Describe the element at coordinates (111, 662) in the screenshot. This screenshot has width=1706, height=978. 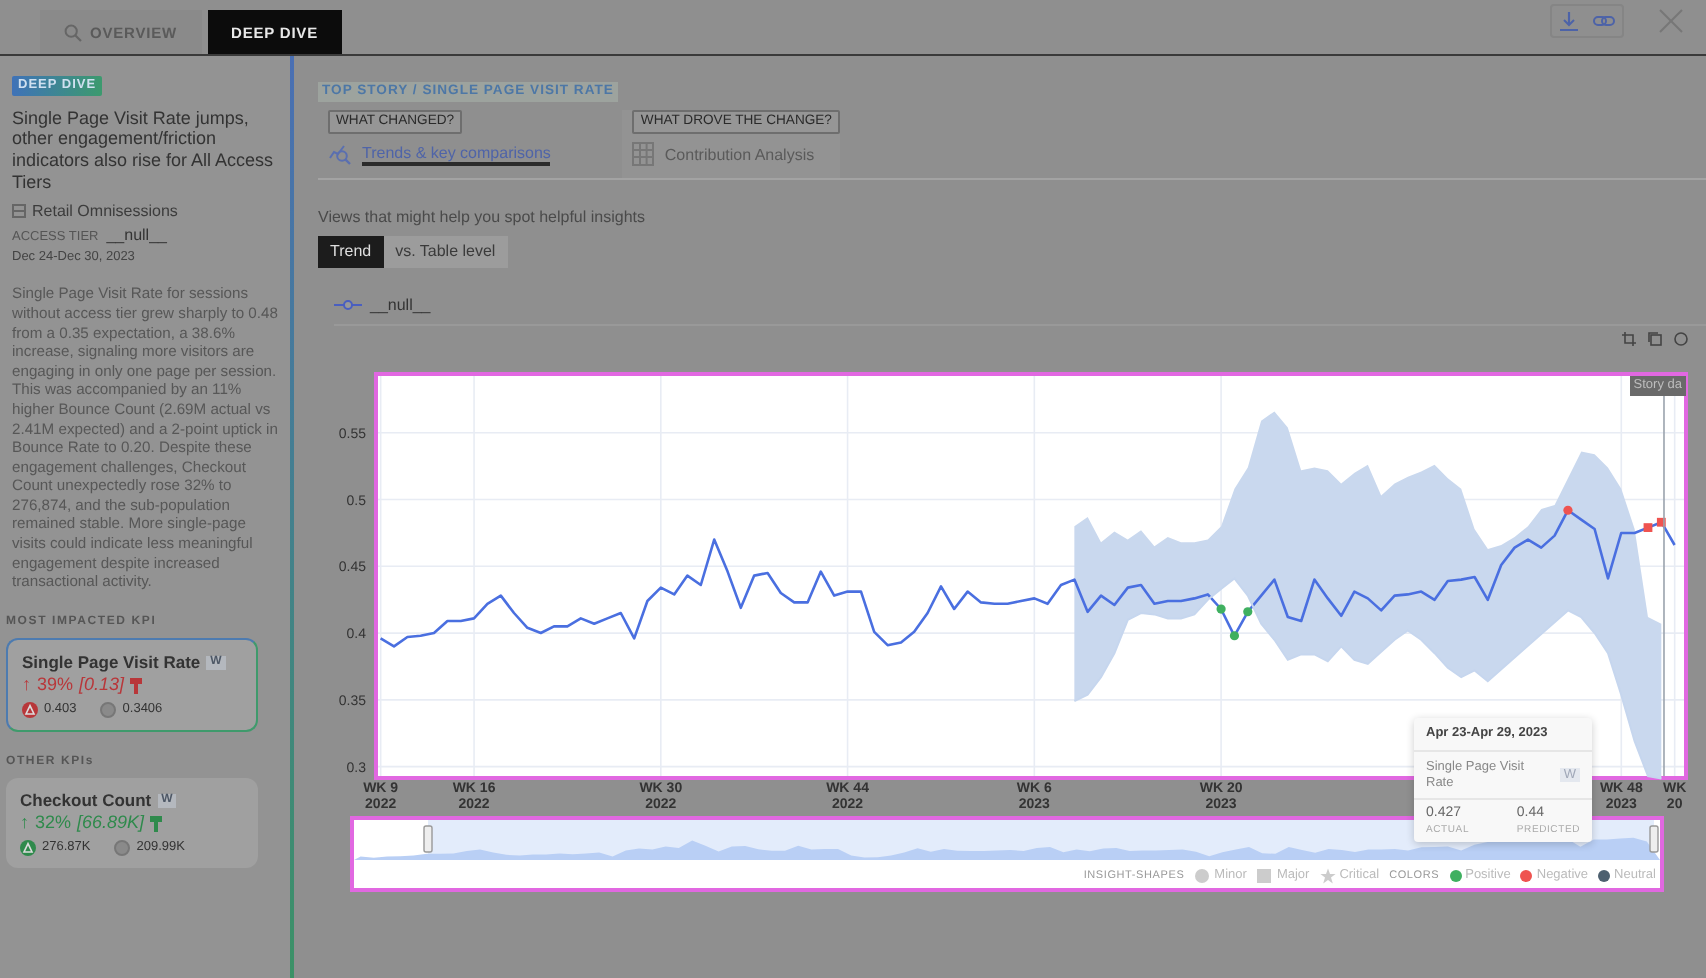
I see `kpi-name: Single Page Visit Rate` at that location.